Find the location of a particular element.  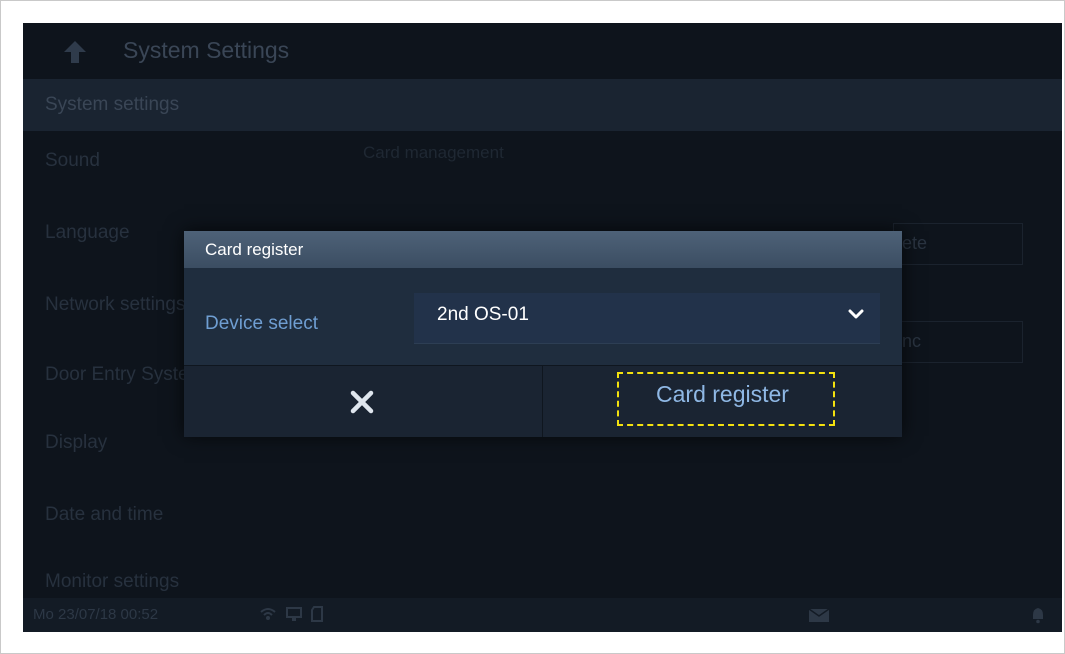

wifi-icon is located at coordinates (268, 614).